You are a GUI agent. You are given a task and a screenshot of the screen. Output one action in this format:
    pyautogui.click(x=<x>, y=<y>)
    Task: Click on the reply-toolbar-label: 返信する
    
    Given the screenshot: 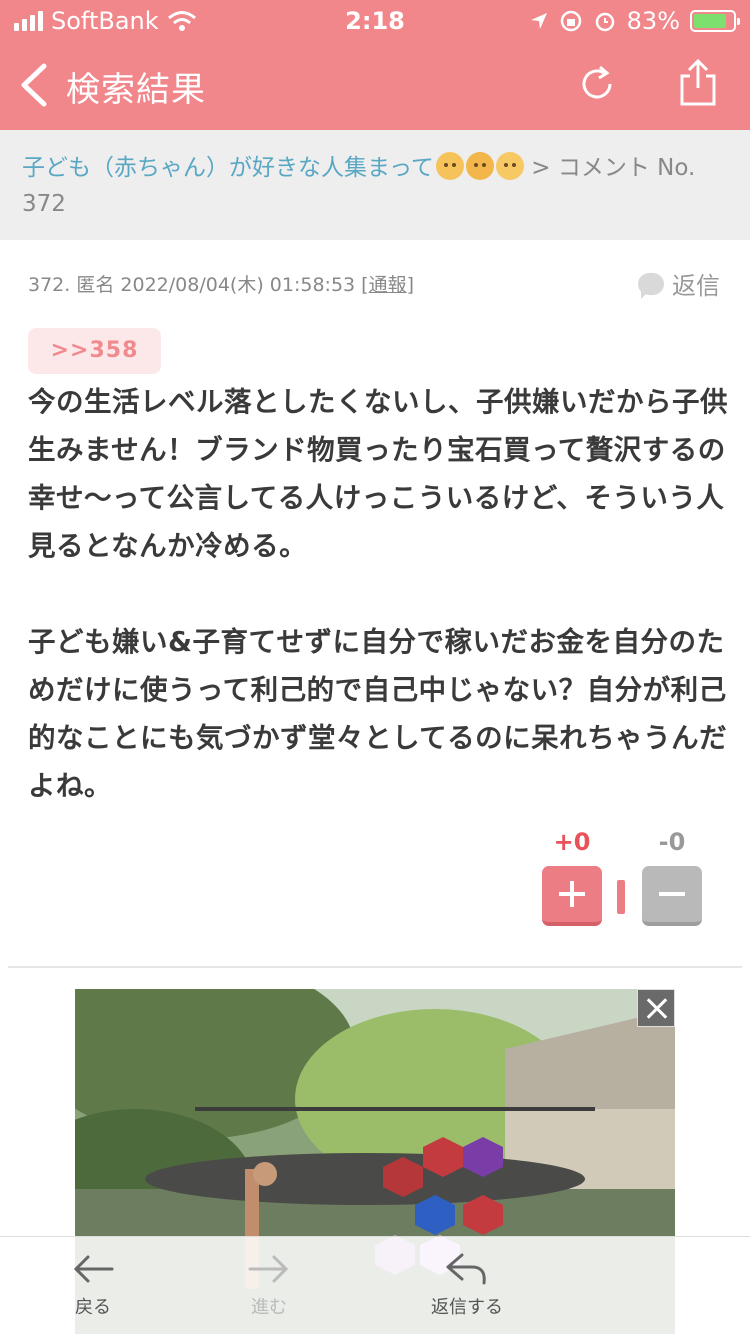 What is the action you would take?
    pyautogui.click(x=467, y=1307)
    